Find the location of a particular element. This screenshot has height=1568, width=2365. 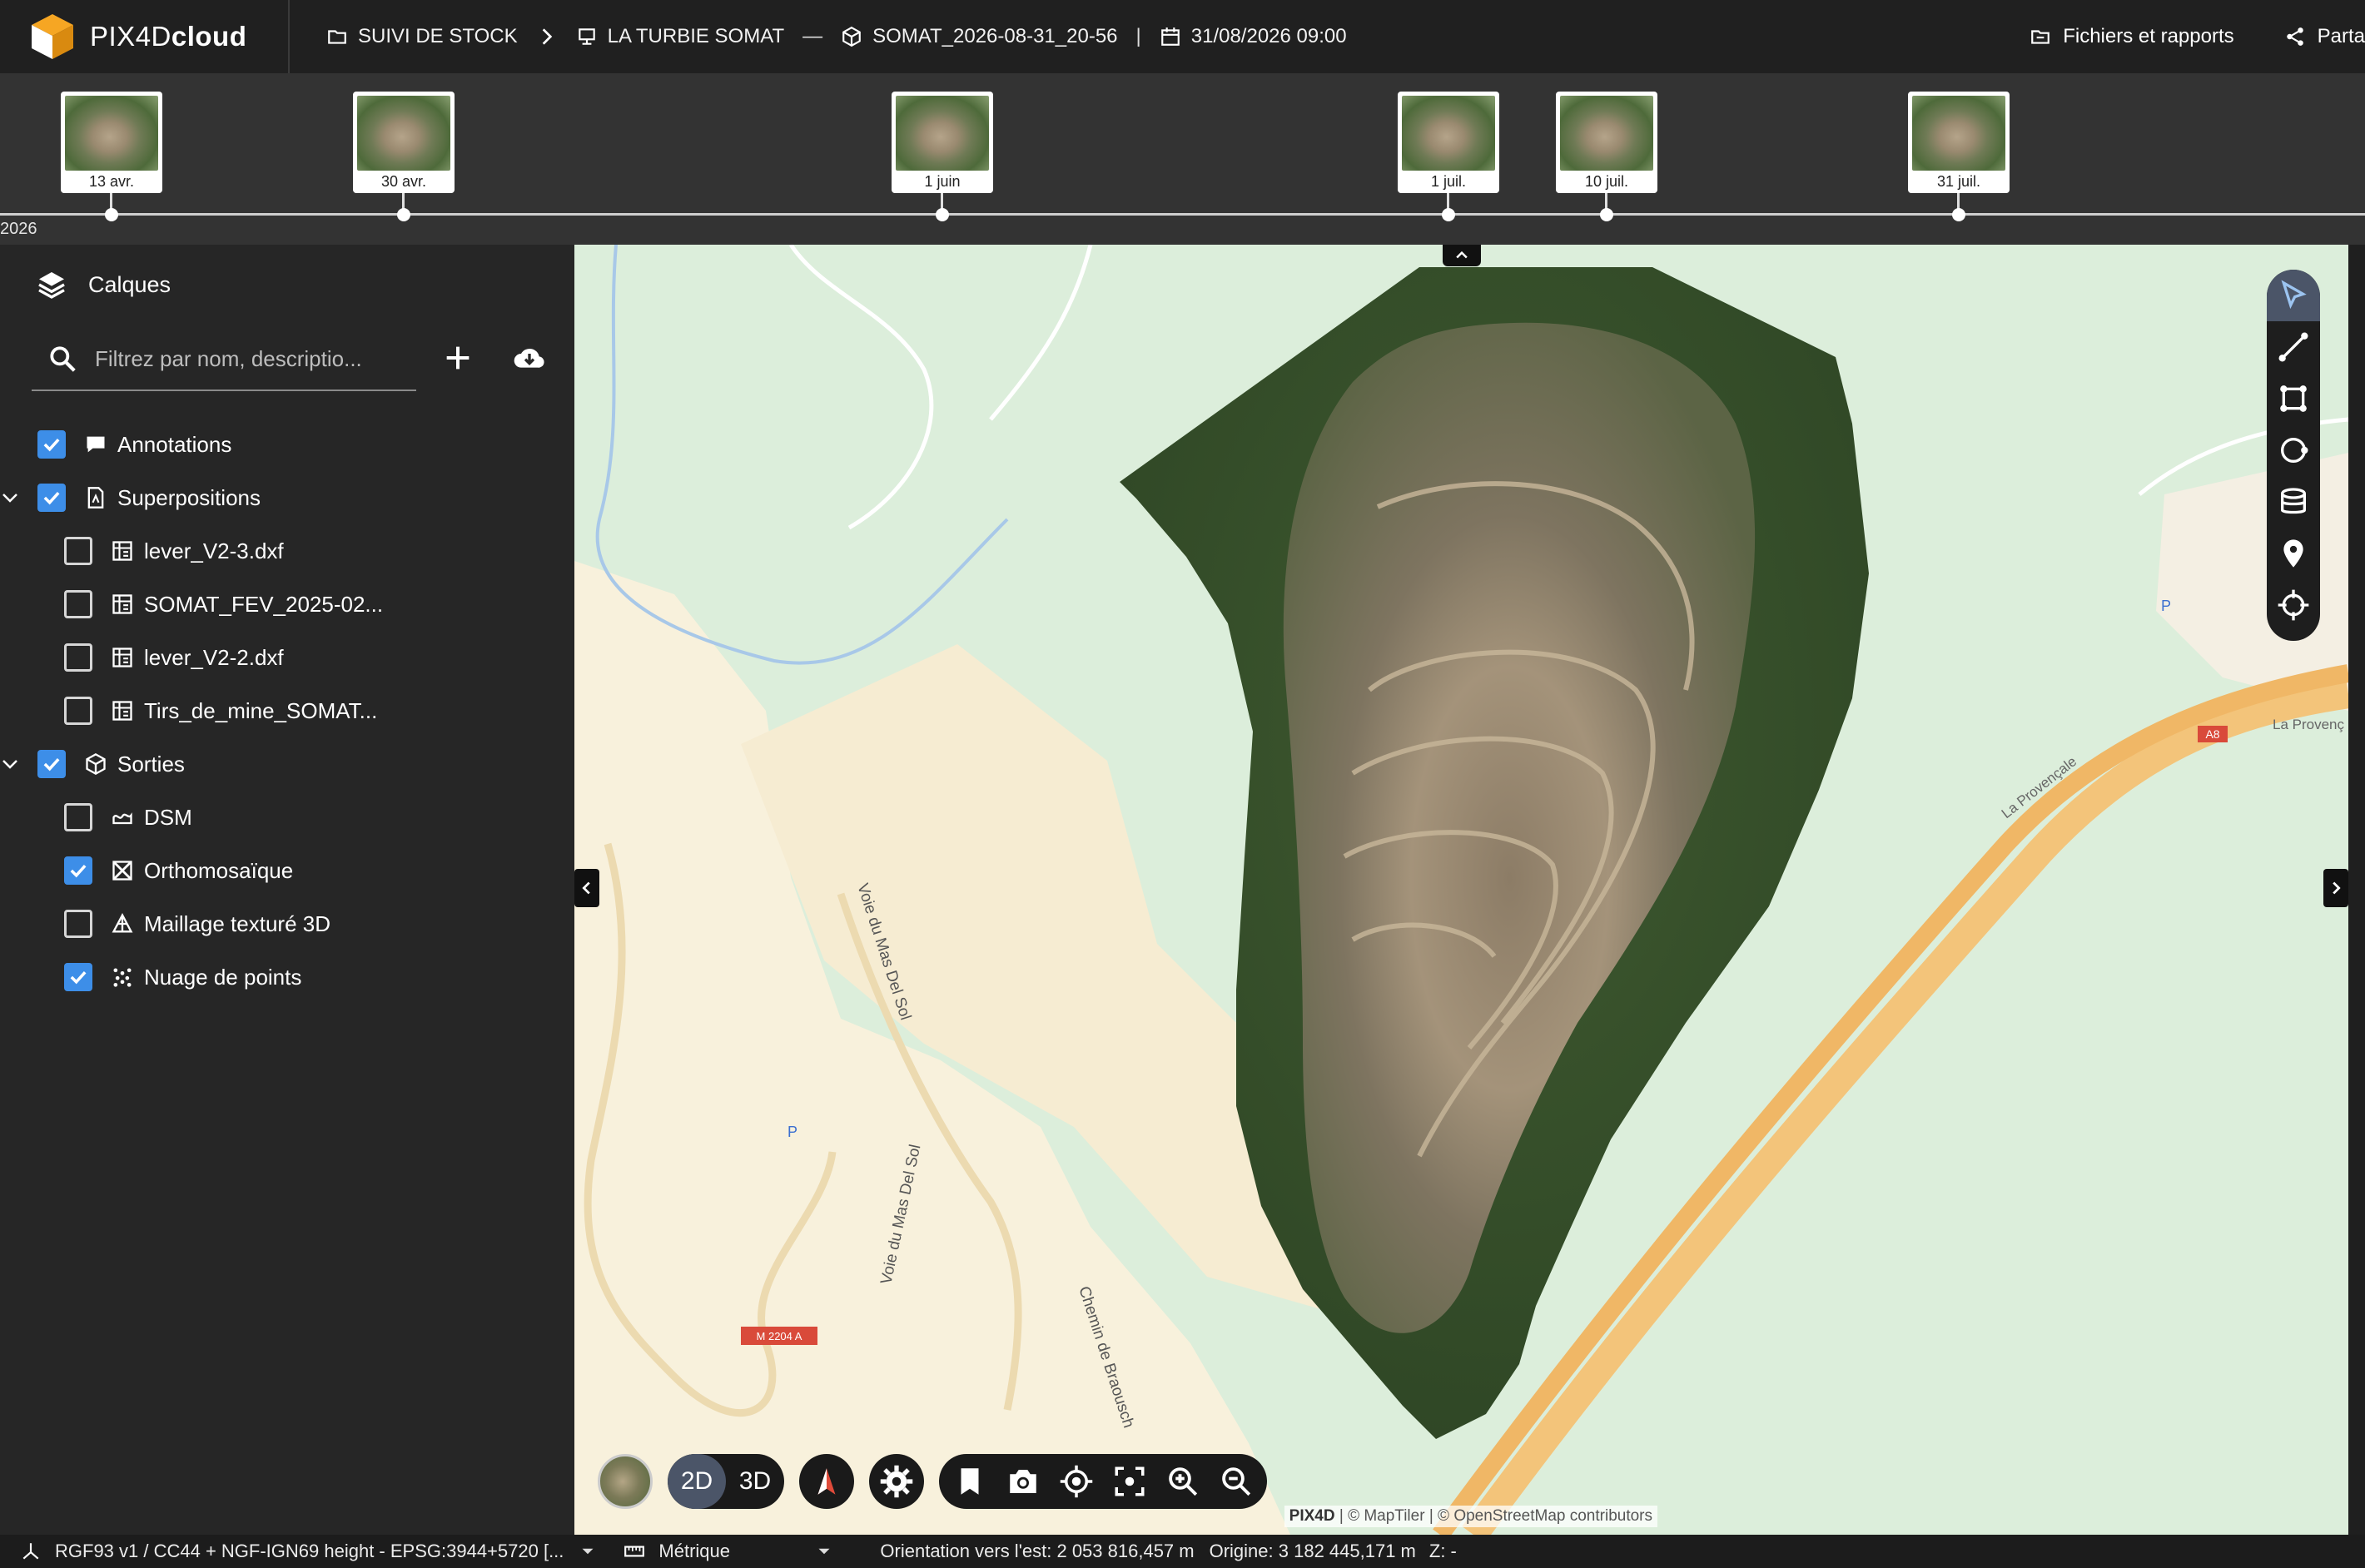

layer-item-mesh: Maillage texturé 3D is located at coordinates (287, 923).